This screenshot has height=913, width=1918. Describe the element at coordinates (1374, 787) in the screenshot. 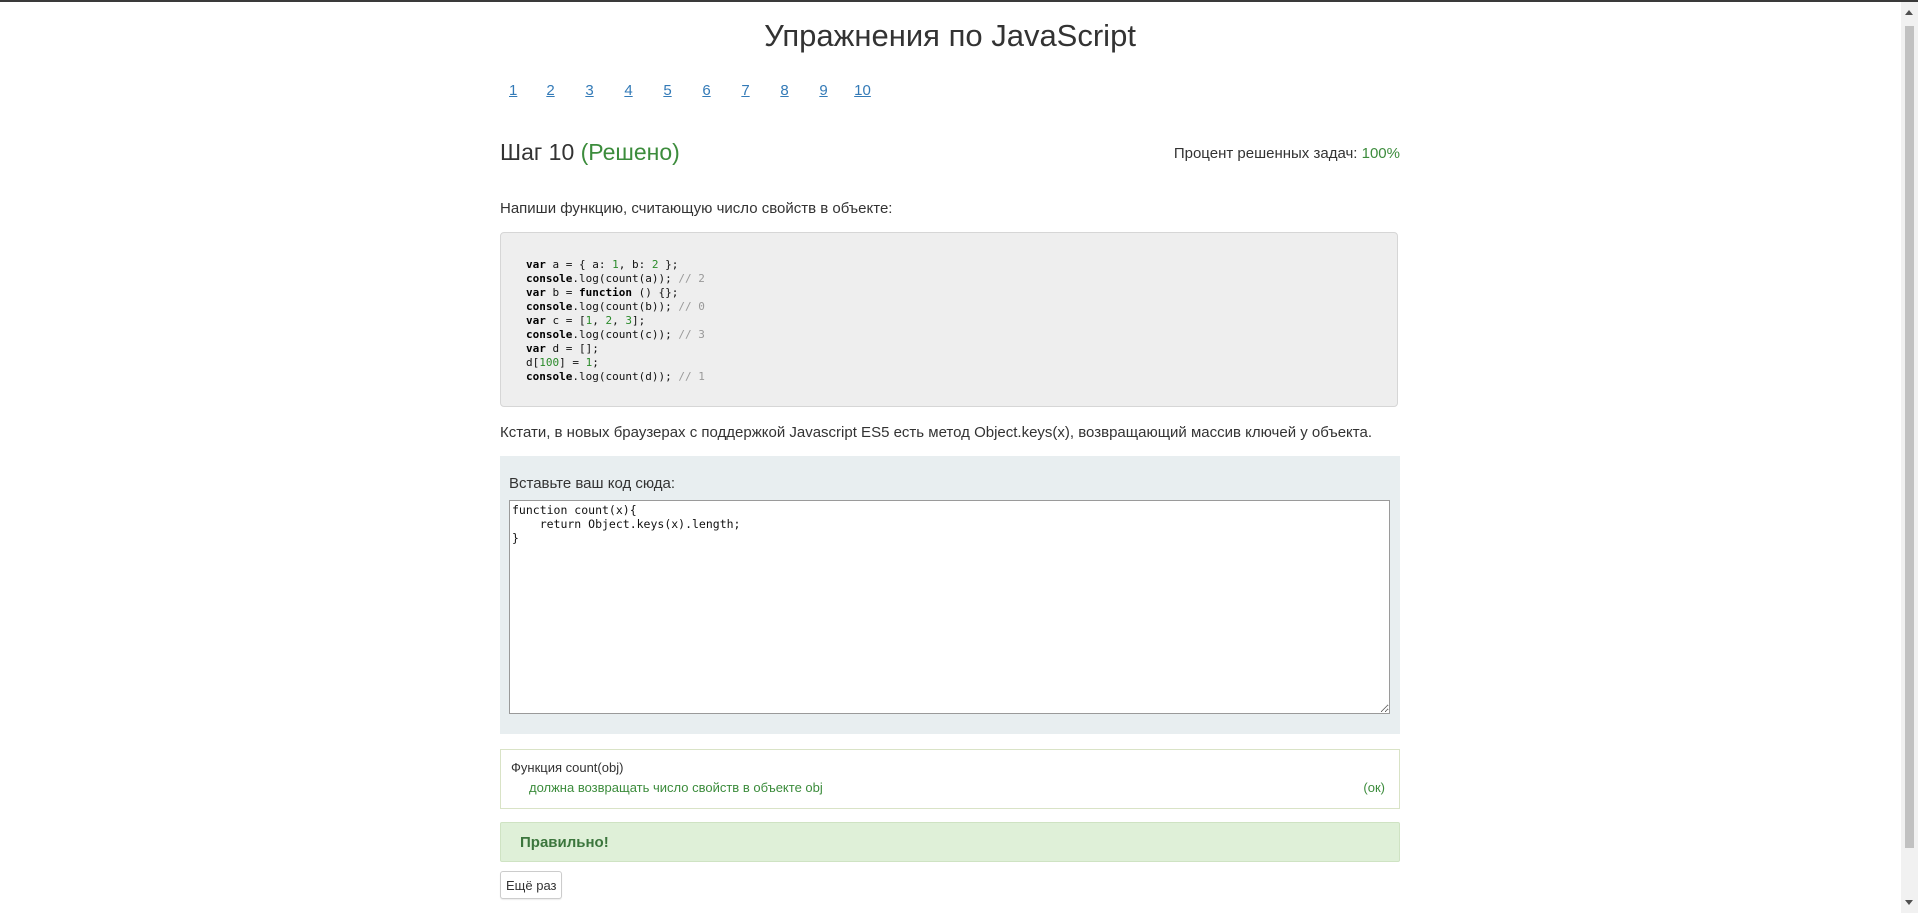

I see `test-status: (ок)` at that location.